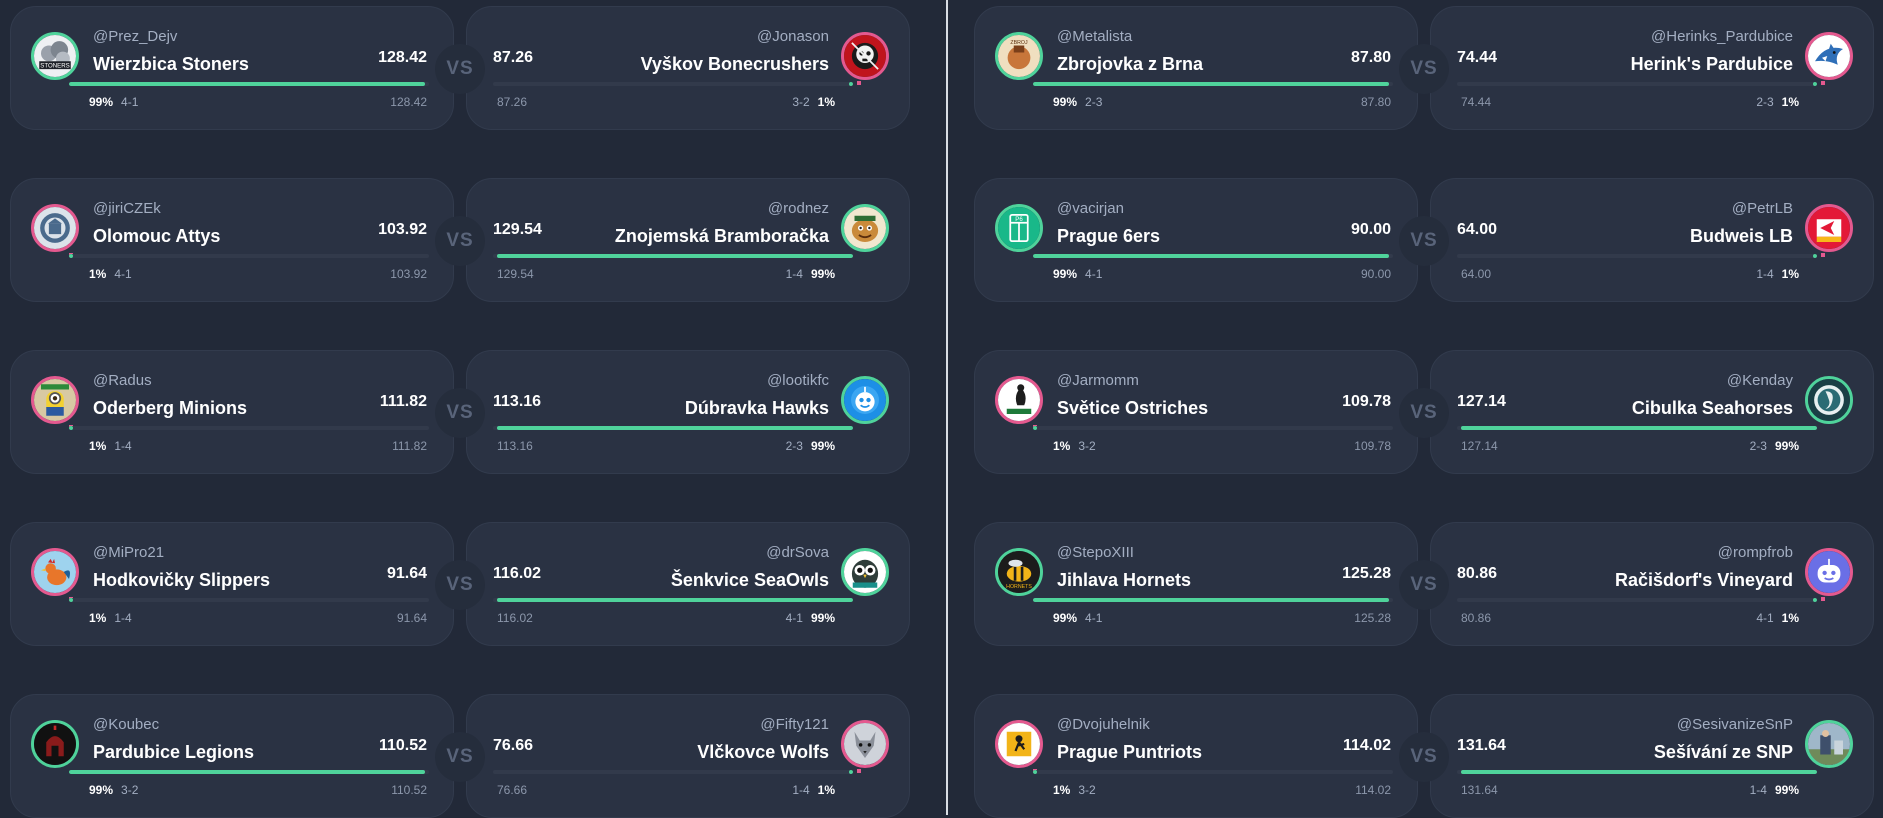 This screenshot has height=818, width=1883. What do you see at coordinates (1723, 752) in the screenshot?
I see `team-name: Sešívání ze SNP` at bounding box center [1723, 752].